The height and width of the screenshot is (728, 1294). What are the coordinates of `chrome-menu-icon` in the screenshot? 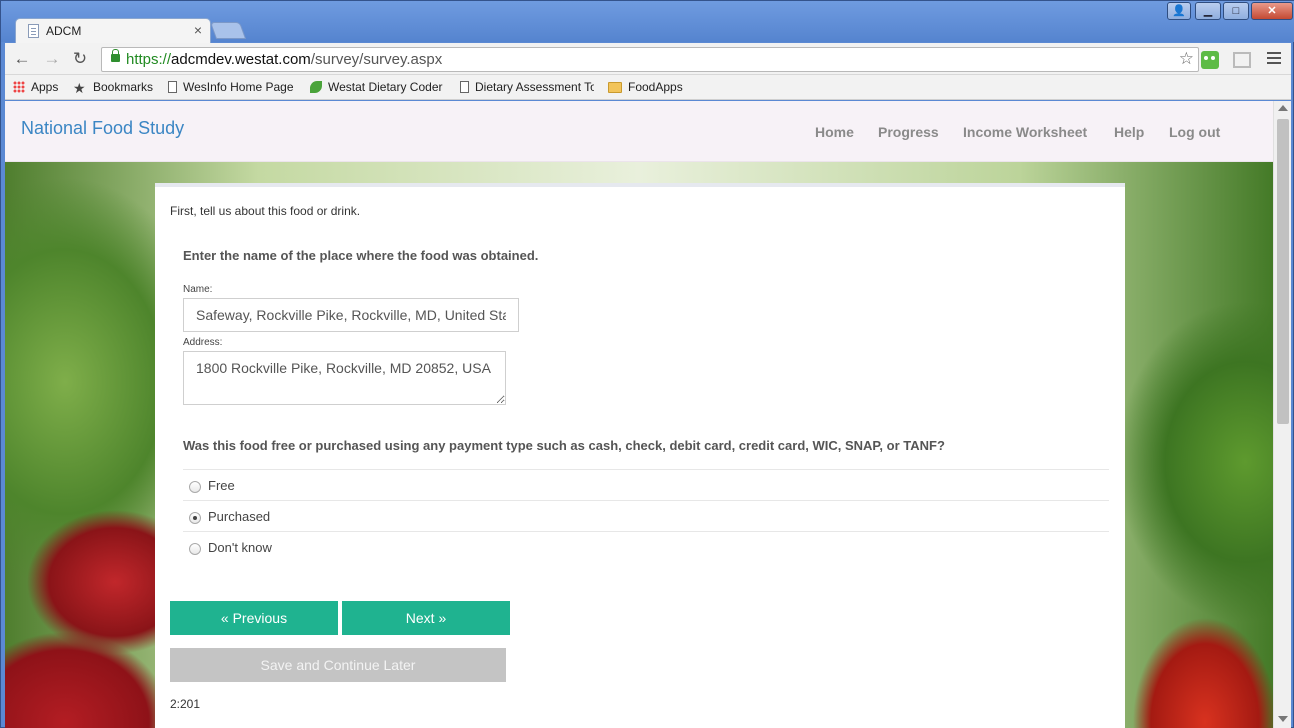 It's located at (1274, 59).